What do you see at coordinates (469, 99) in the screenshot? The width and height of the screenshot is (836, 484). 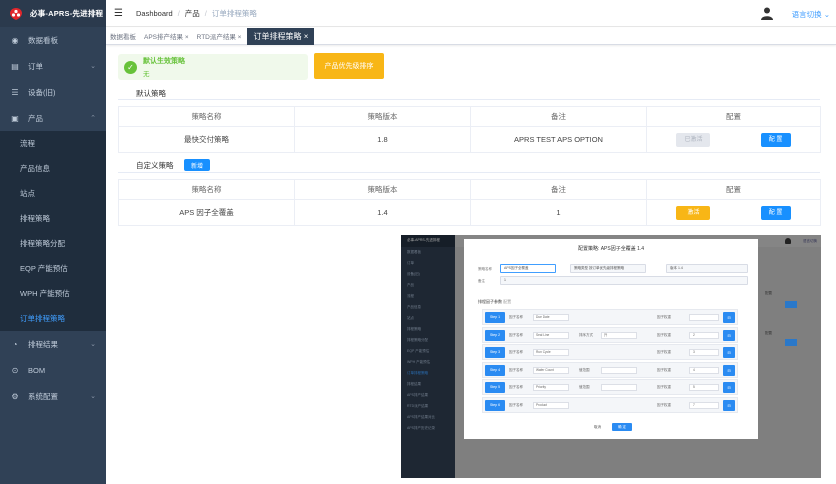 I see `divider` at bounding box center [469, 99].